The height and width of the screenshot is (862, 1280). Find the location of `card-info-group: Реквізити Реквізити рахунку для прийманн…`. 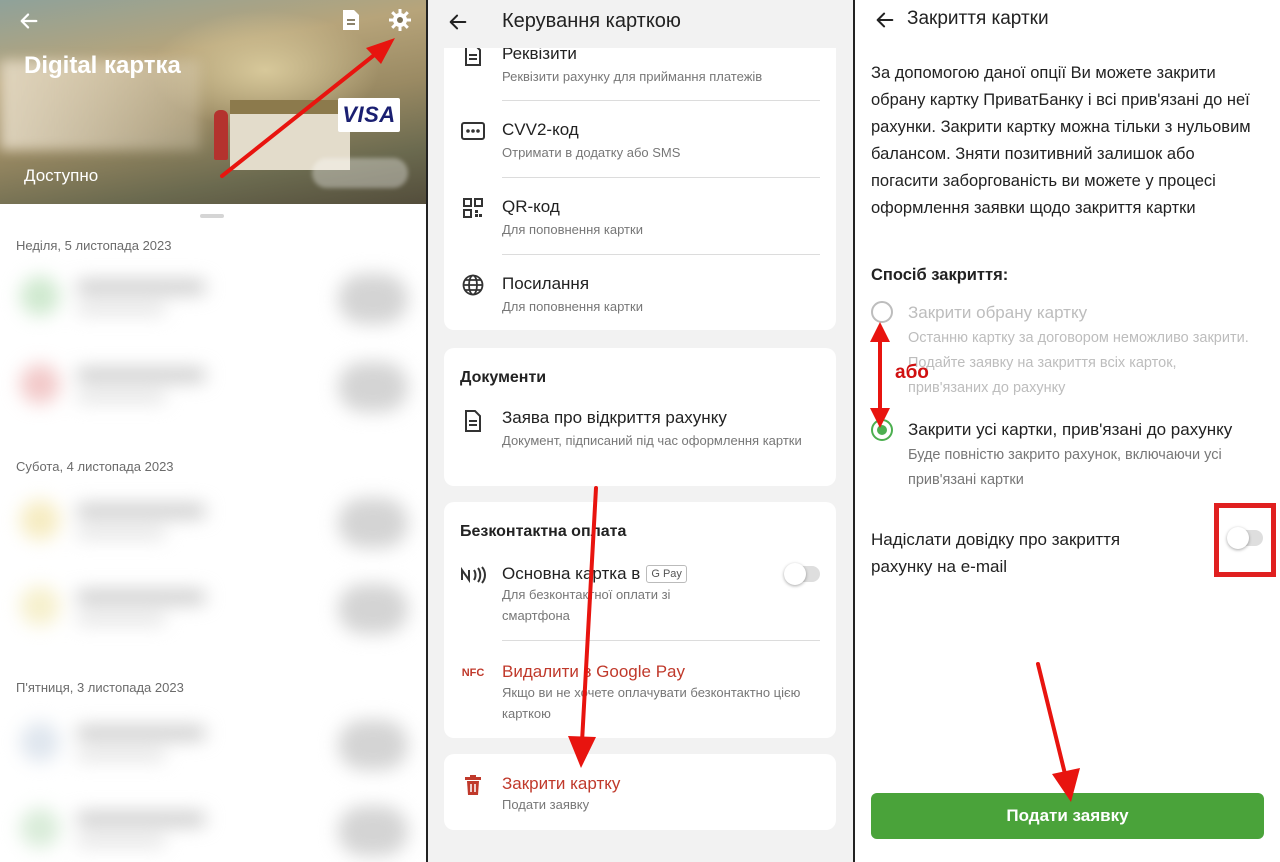

card-info-group: Реквізити Реквізити рахунку для прийманн… is located at coordinates (640, 180).